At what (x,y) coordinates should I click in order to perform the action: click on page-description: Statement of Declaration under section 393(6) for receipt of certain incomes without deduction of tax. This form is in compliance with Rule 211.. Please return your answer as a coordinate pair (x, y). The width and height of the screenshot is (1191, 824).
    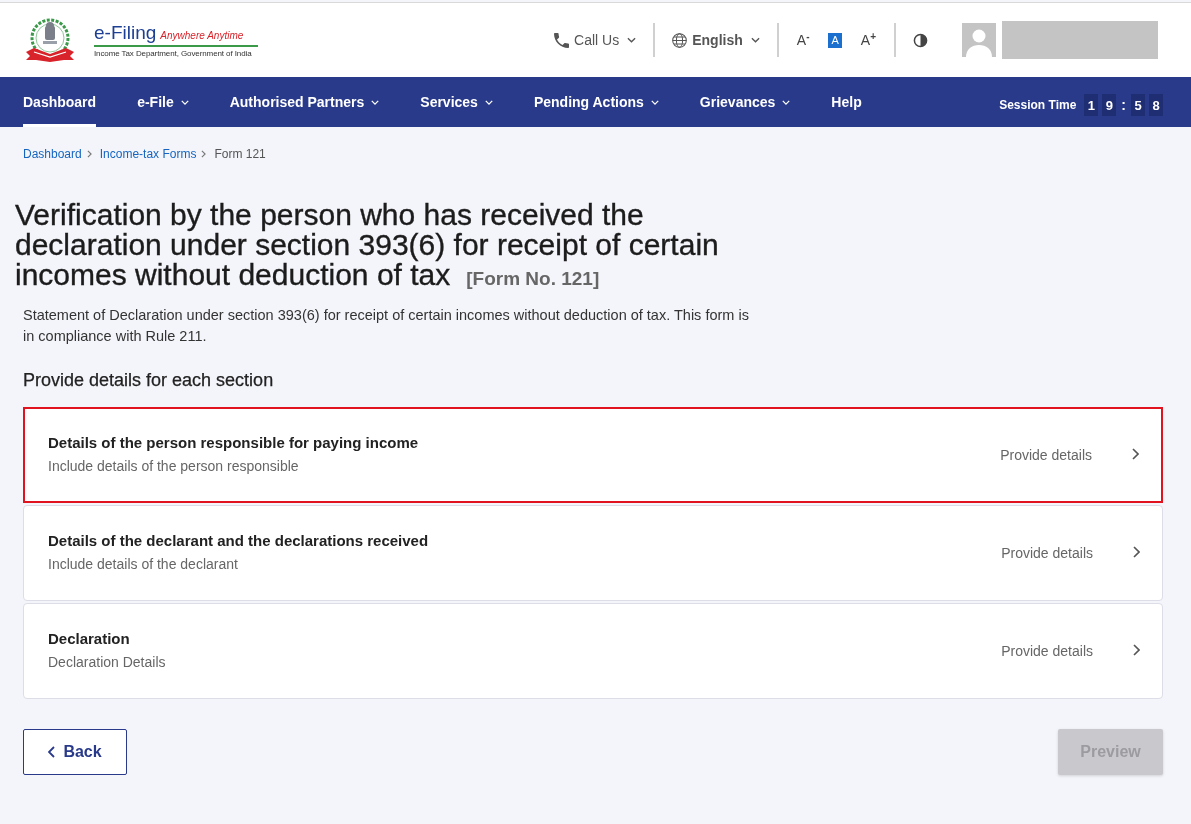
    Looking at the image, I should click on (386, 326).